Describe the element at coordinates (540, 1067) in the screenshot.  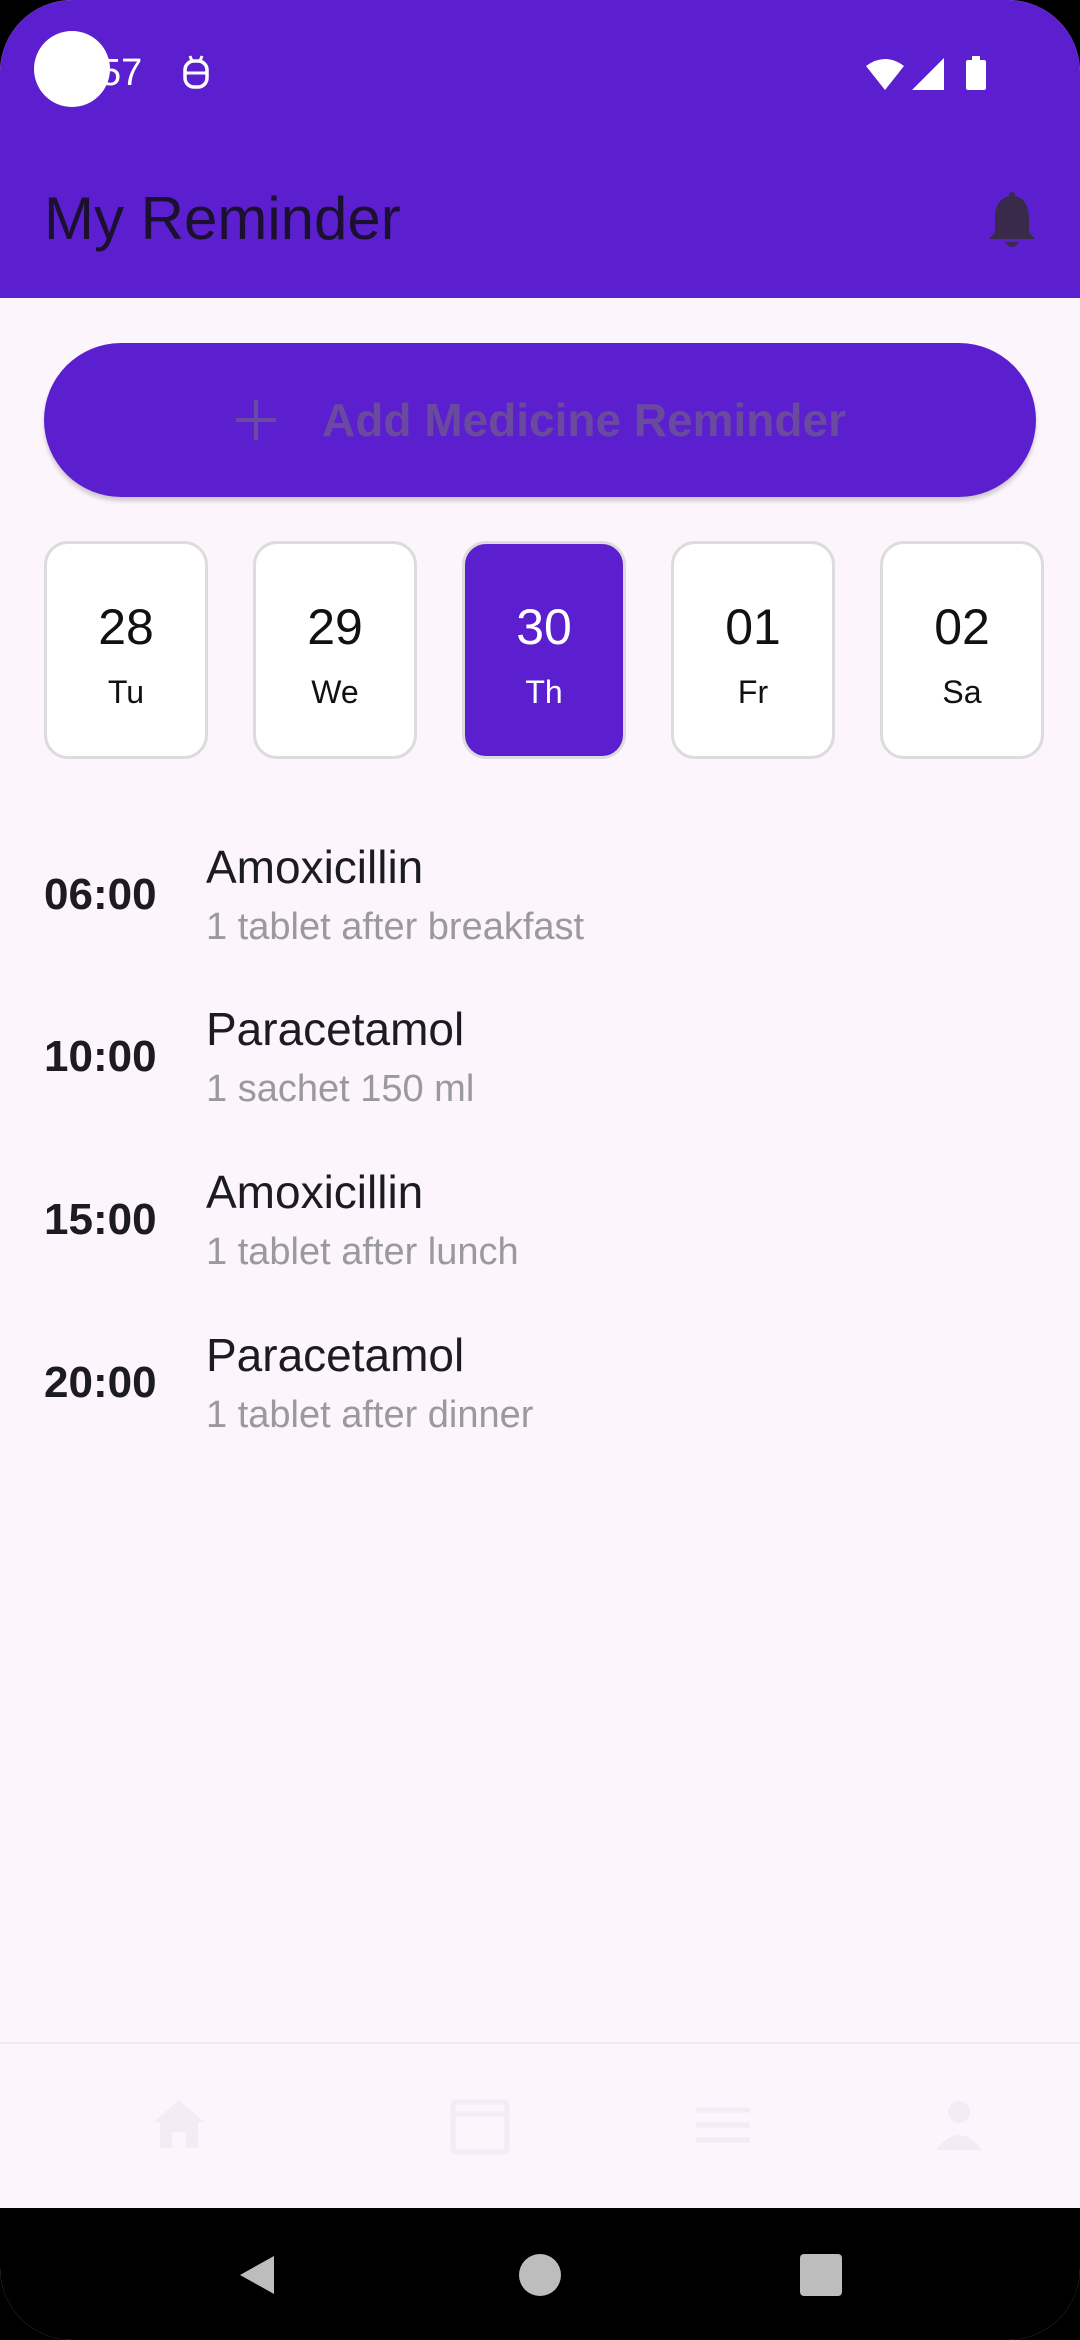
I see `reminder-item: 10:00 Paracetamol 1 sachet 150 ml` at that location.